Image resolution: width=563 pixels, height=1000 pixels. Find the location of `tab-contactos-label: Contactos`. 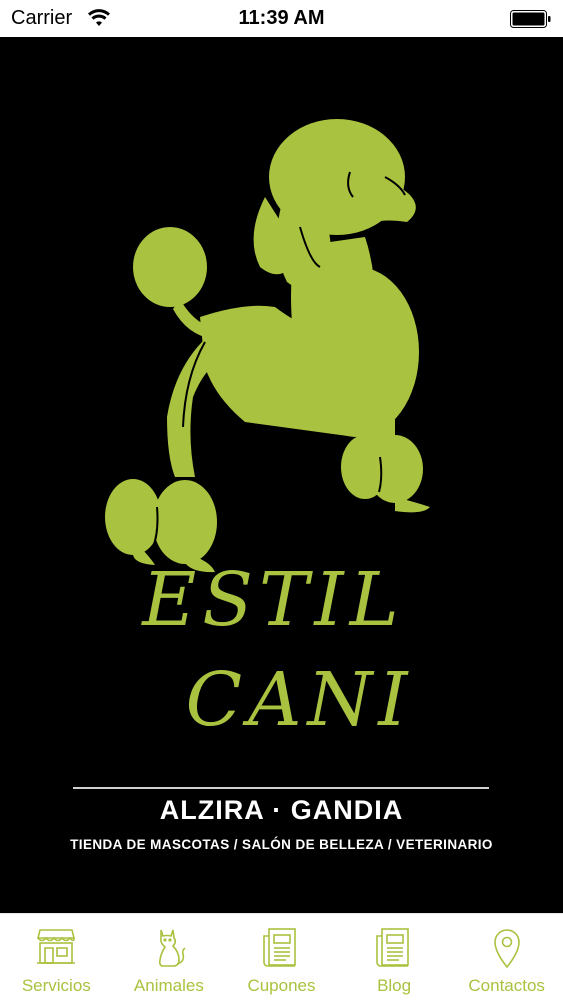

tab-contactos-label: Contactos is located at coordinates (506, 985).